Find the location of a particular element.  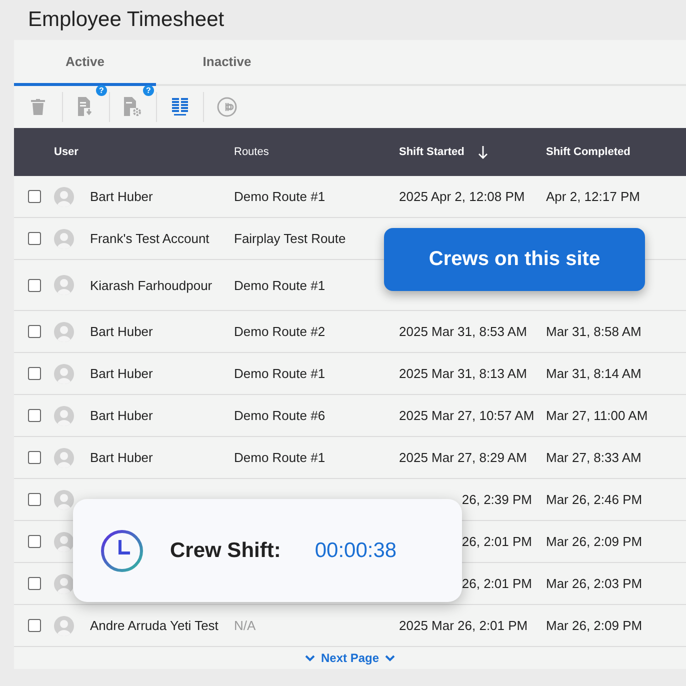

column-header: Shift Started is located at coordinates (431, 152).